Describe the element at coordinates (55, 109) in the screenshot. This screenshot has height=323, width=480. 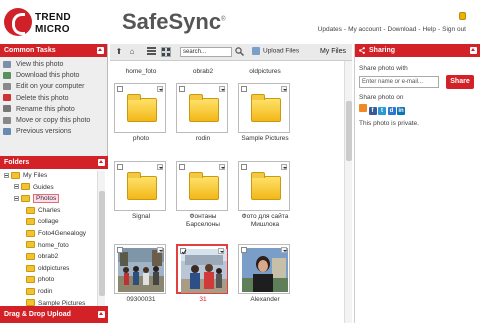
I see `task-item: Rename this photo` at that location.